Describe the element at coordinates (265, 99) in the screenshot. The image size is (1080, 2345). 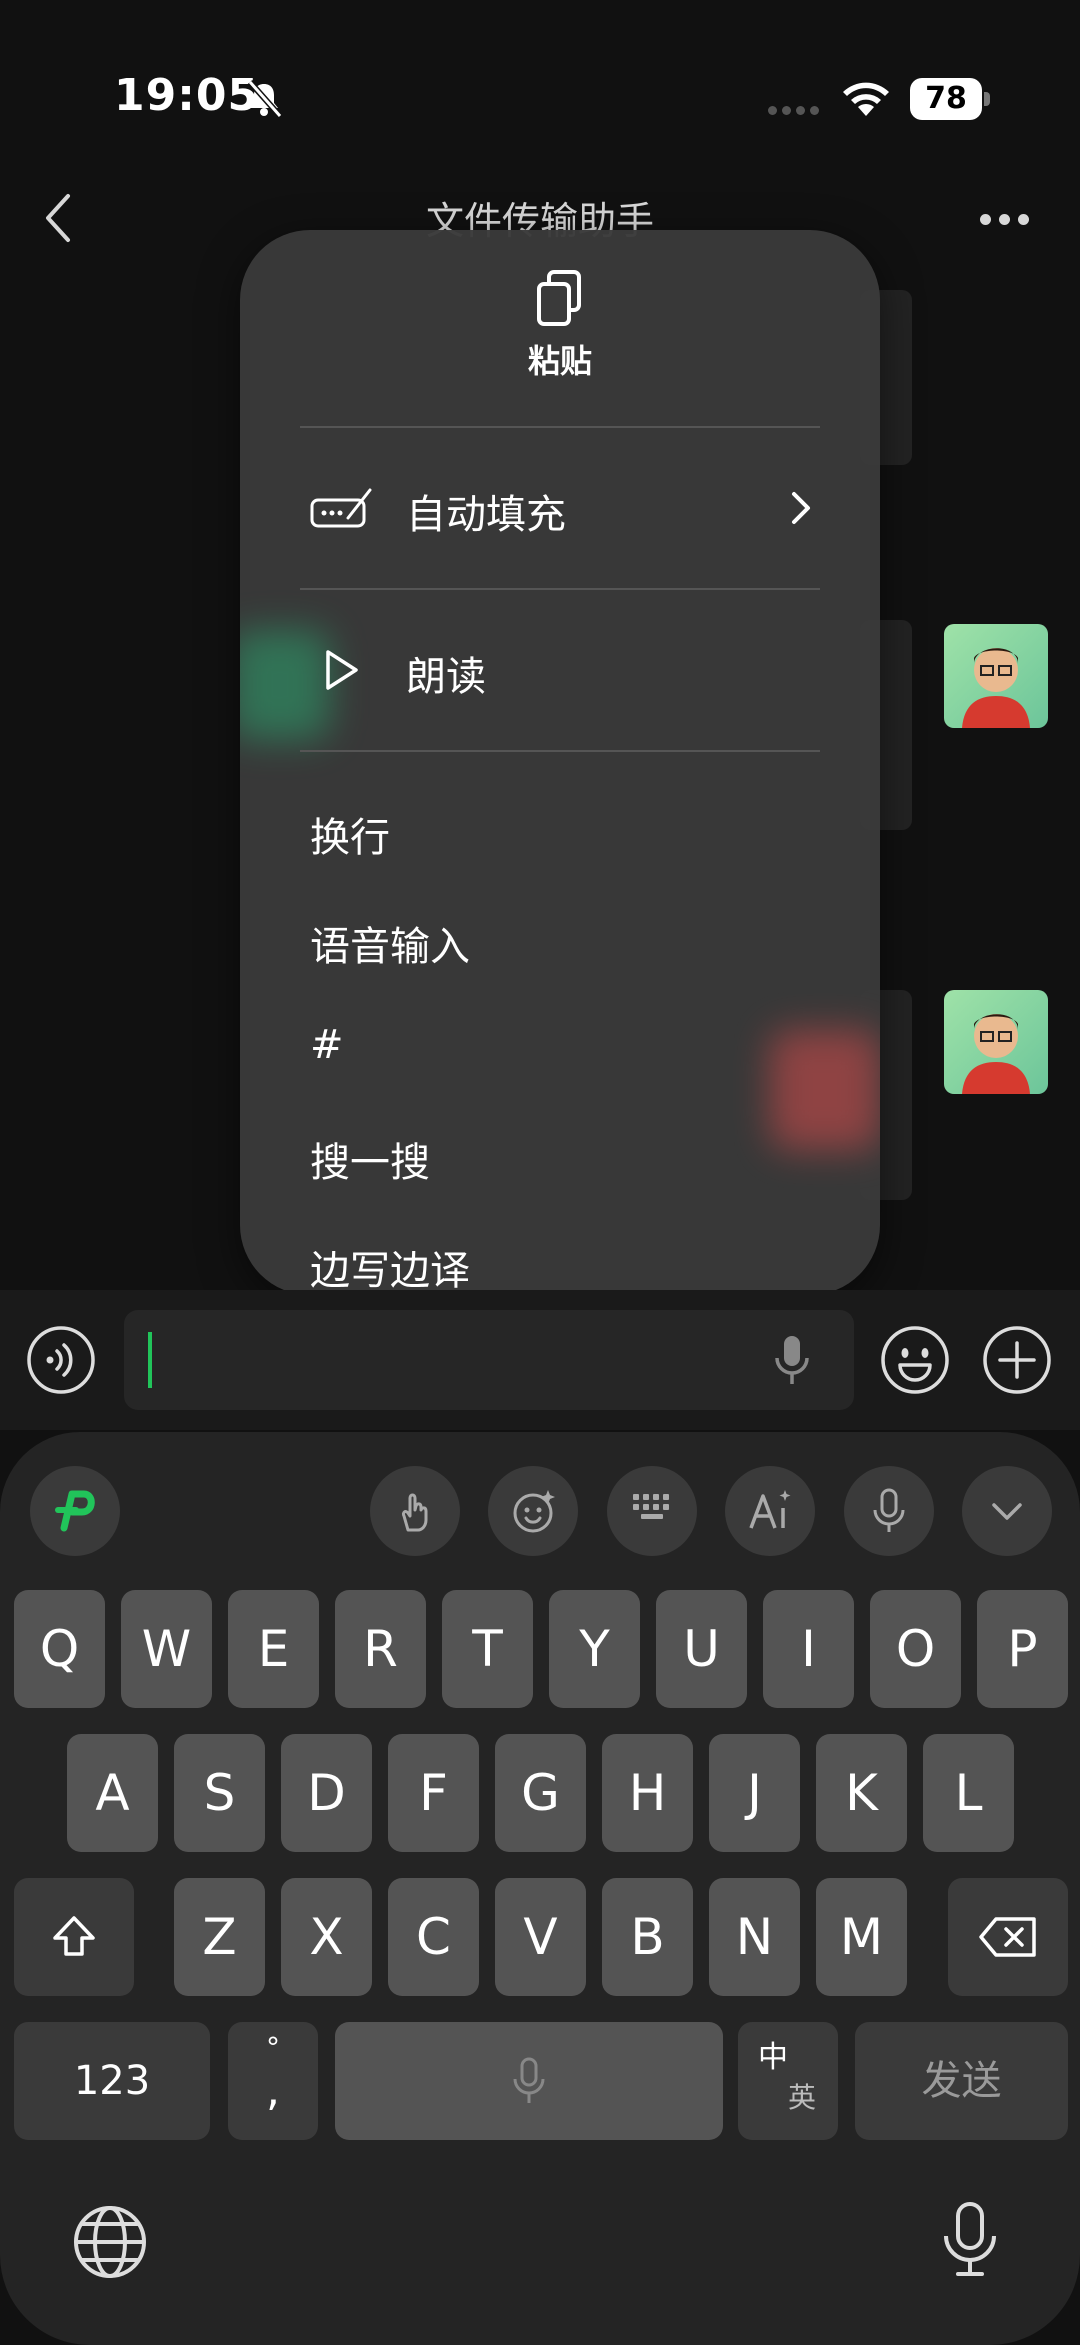
I see `bell-off-icon` at that location.